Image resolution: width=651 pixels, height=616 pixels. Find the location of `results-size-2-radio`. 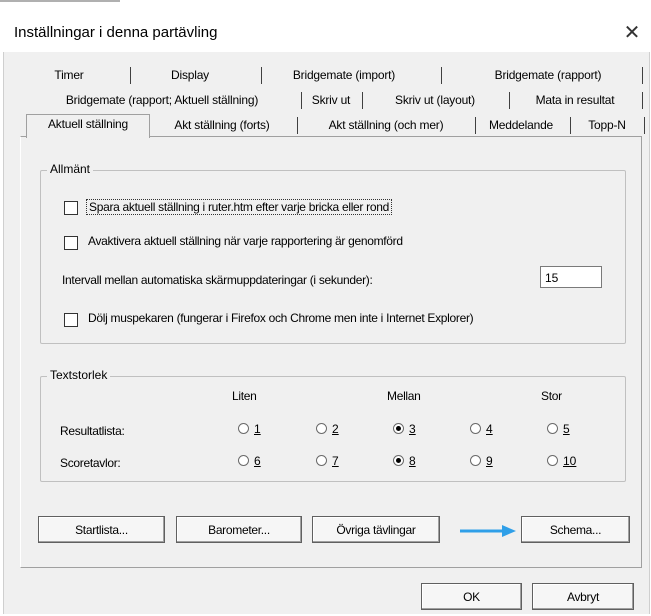

results-size-2-radio is located at coordinates (321, 428).